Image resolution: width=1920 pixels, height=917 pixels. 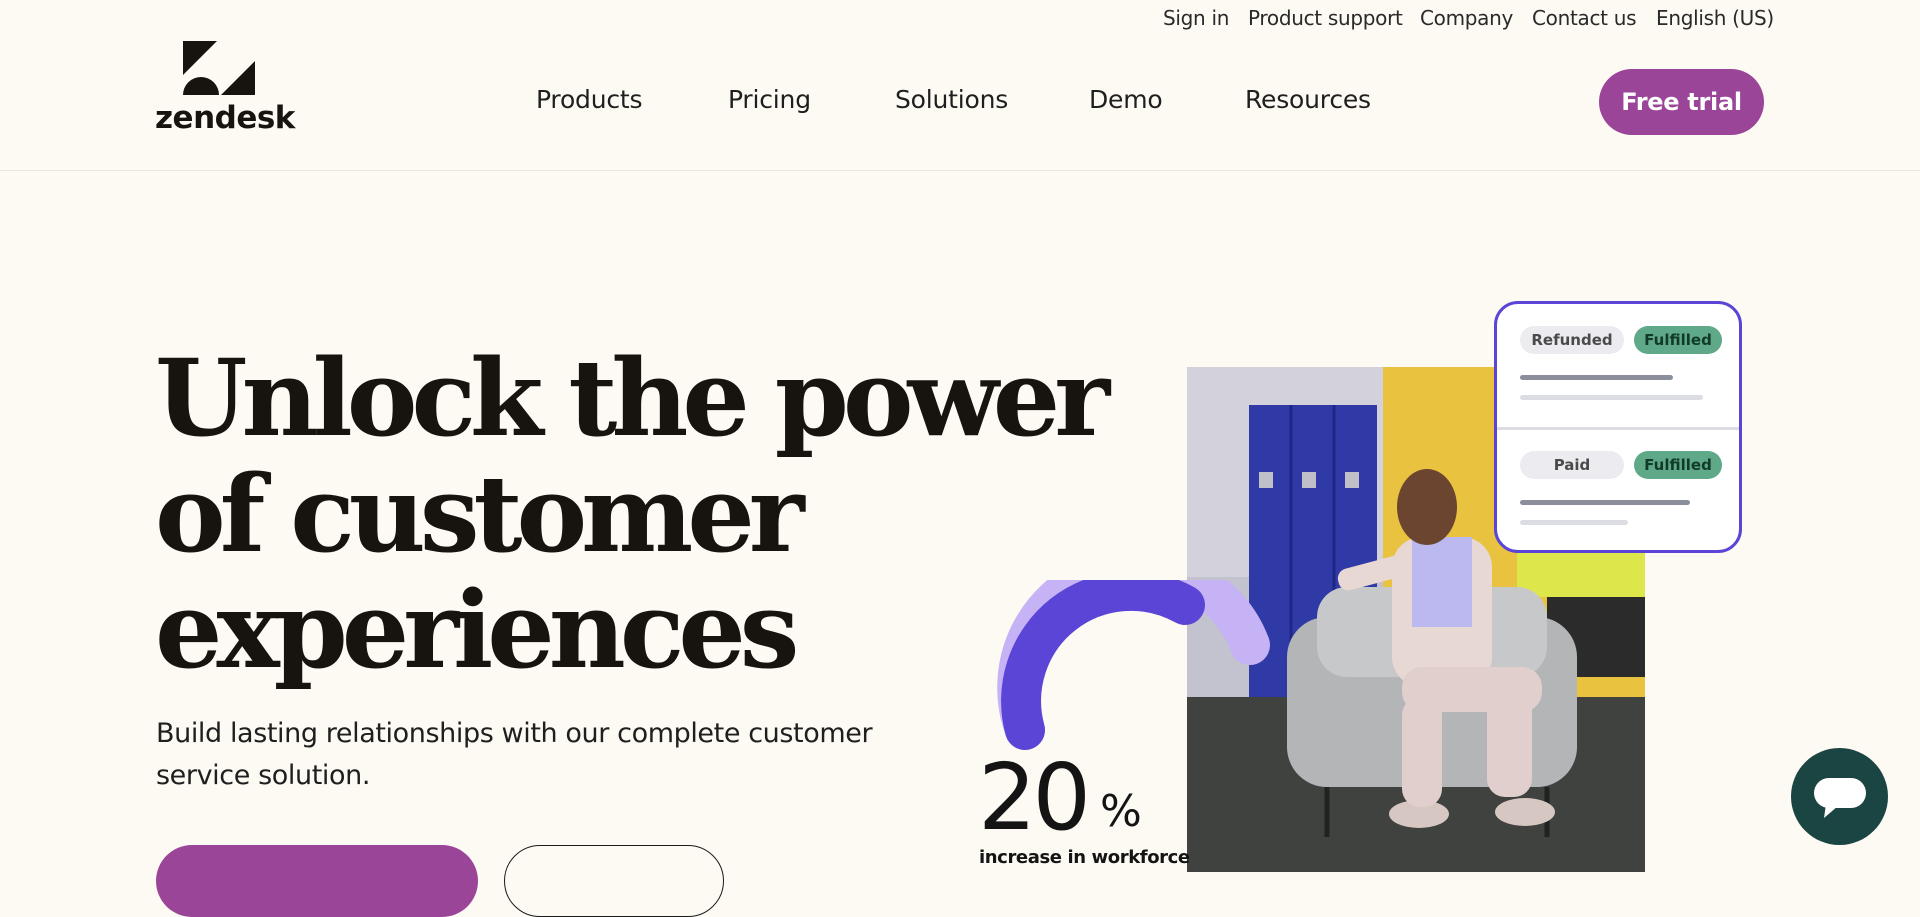 I want to click on language-selector: English (US), so click(x=1715, y=18).